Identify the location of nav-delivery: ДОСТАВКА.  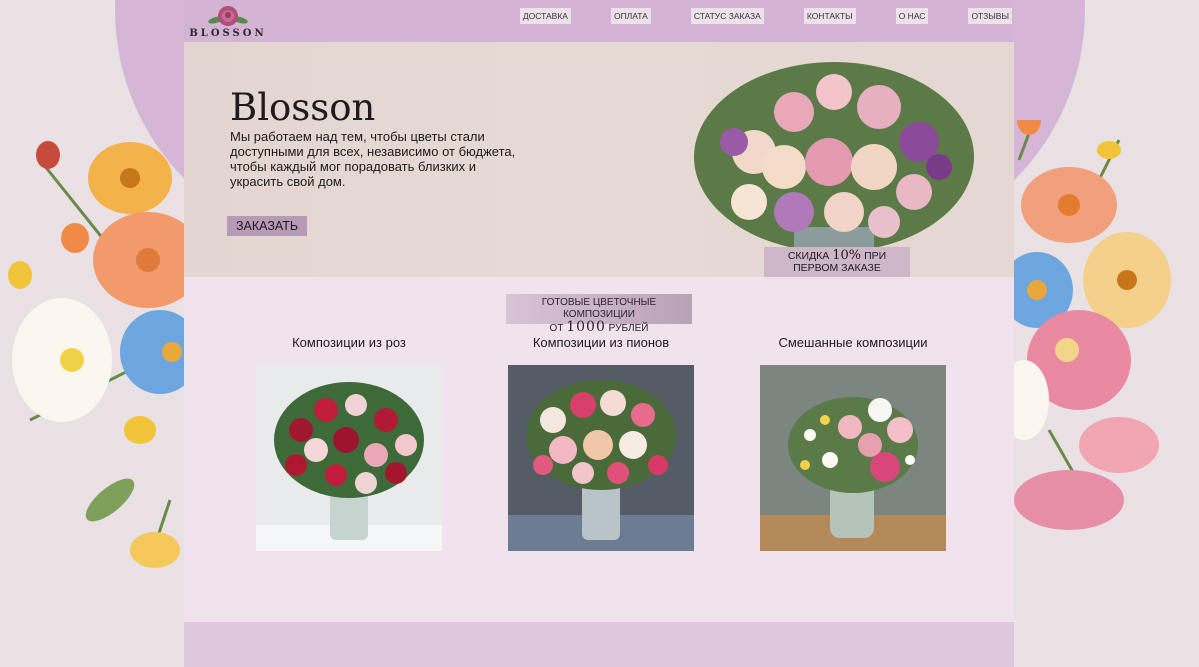
(545, 16).